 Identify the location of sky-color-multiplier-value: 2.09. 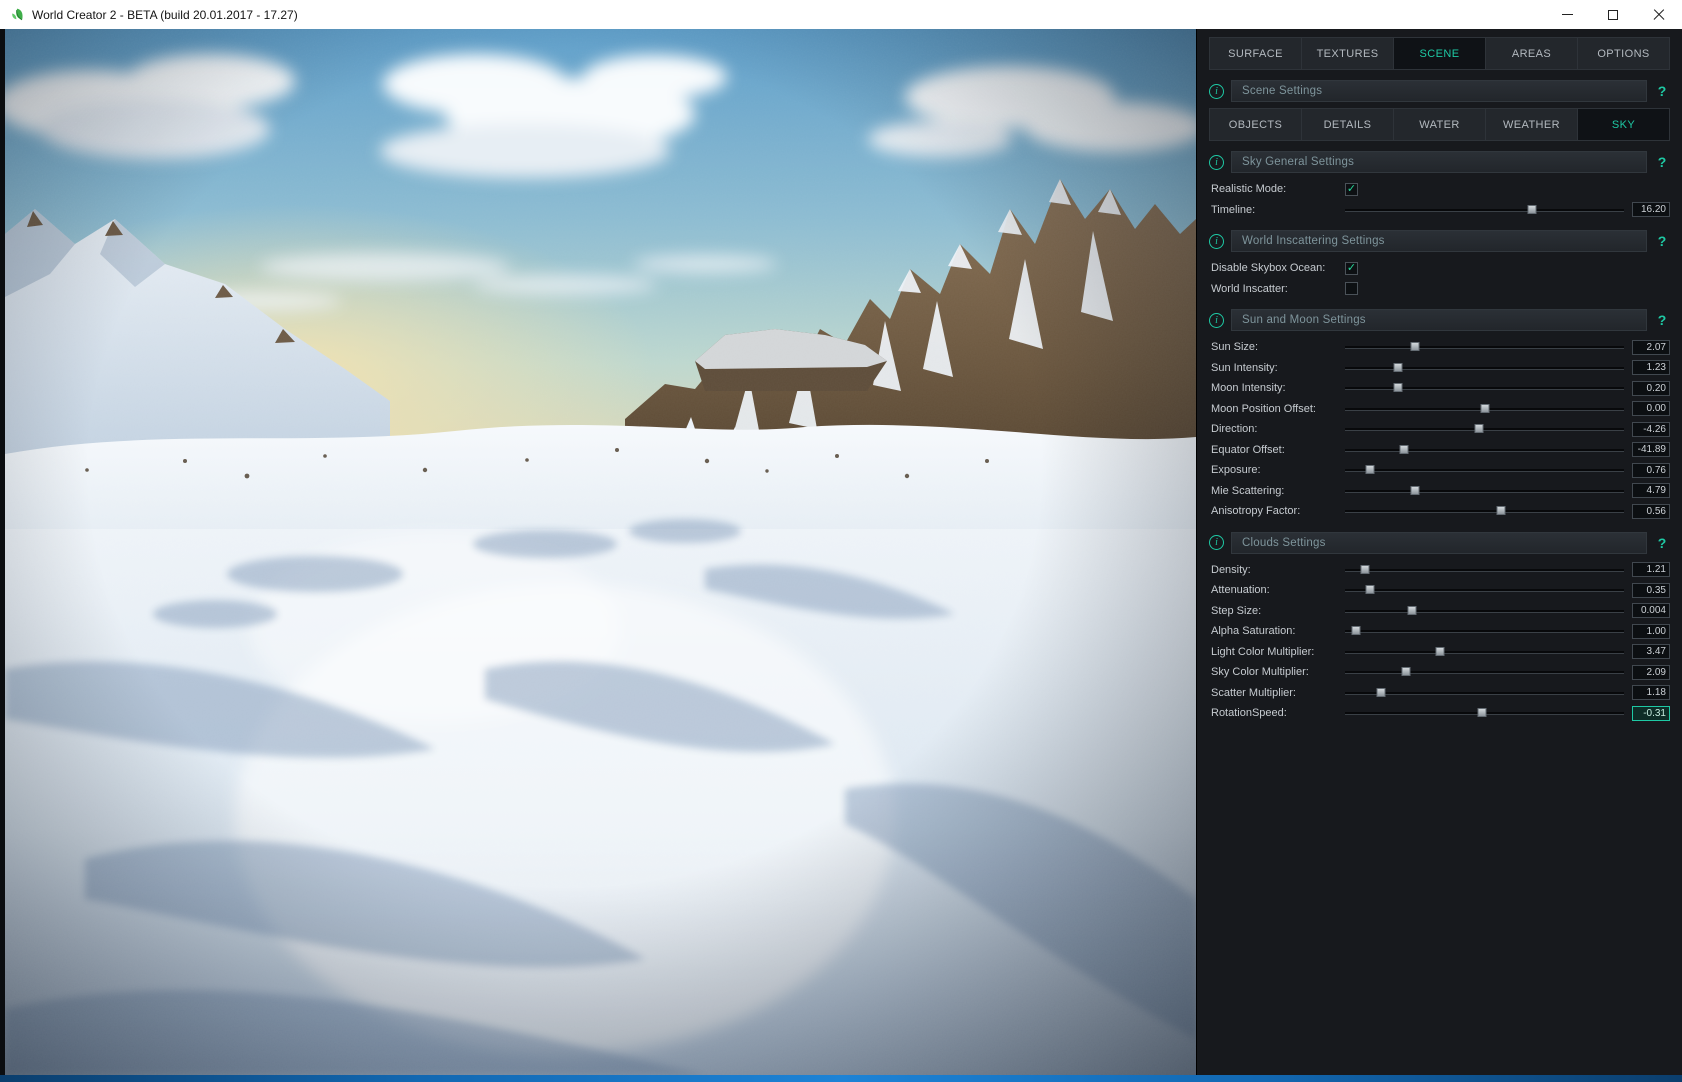
(1651, 672).